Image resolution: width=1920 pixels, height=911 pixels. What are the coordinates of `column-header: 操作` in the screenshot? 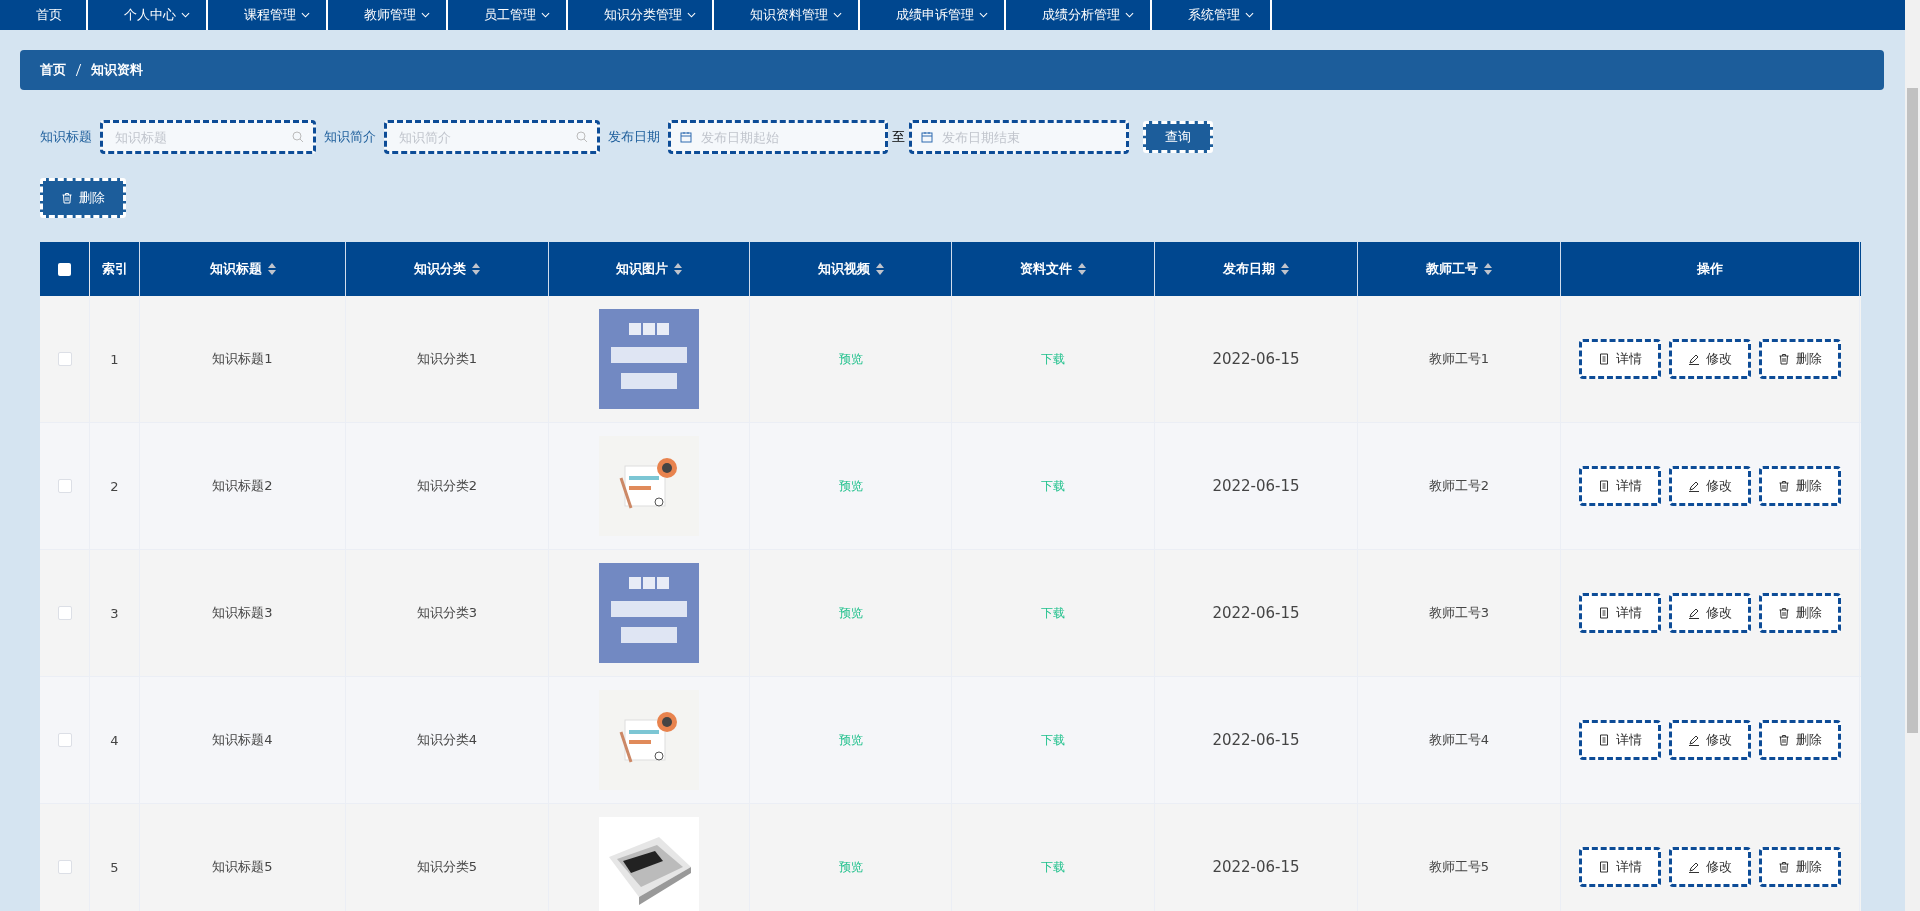 It's located at (1710, 269).